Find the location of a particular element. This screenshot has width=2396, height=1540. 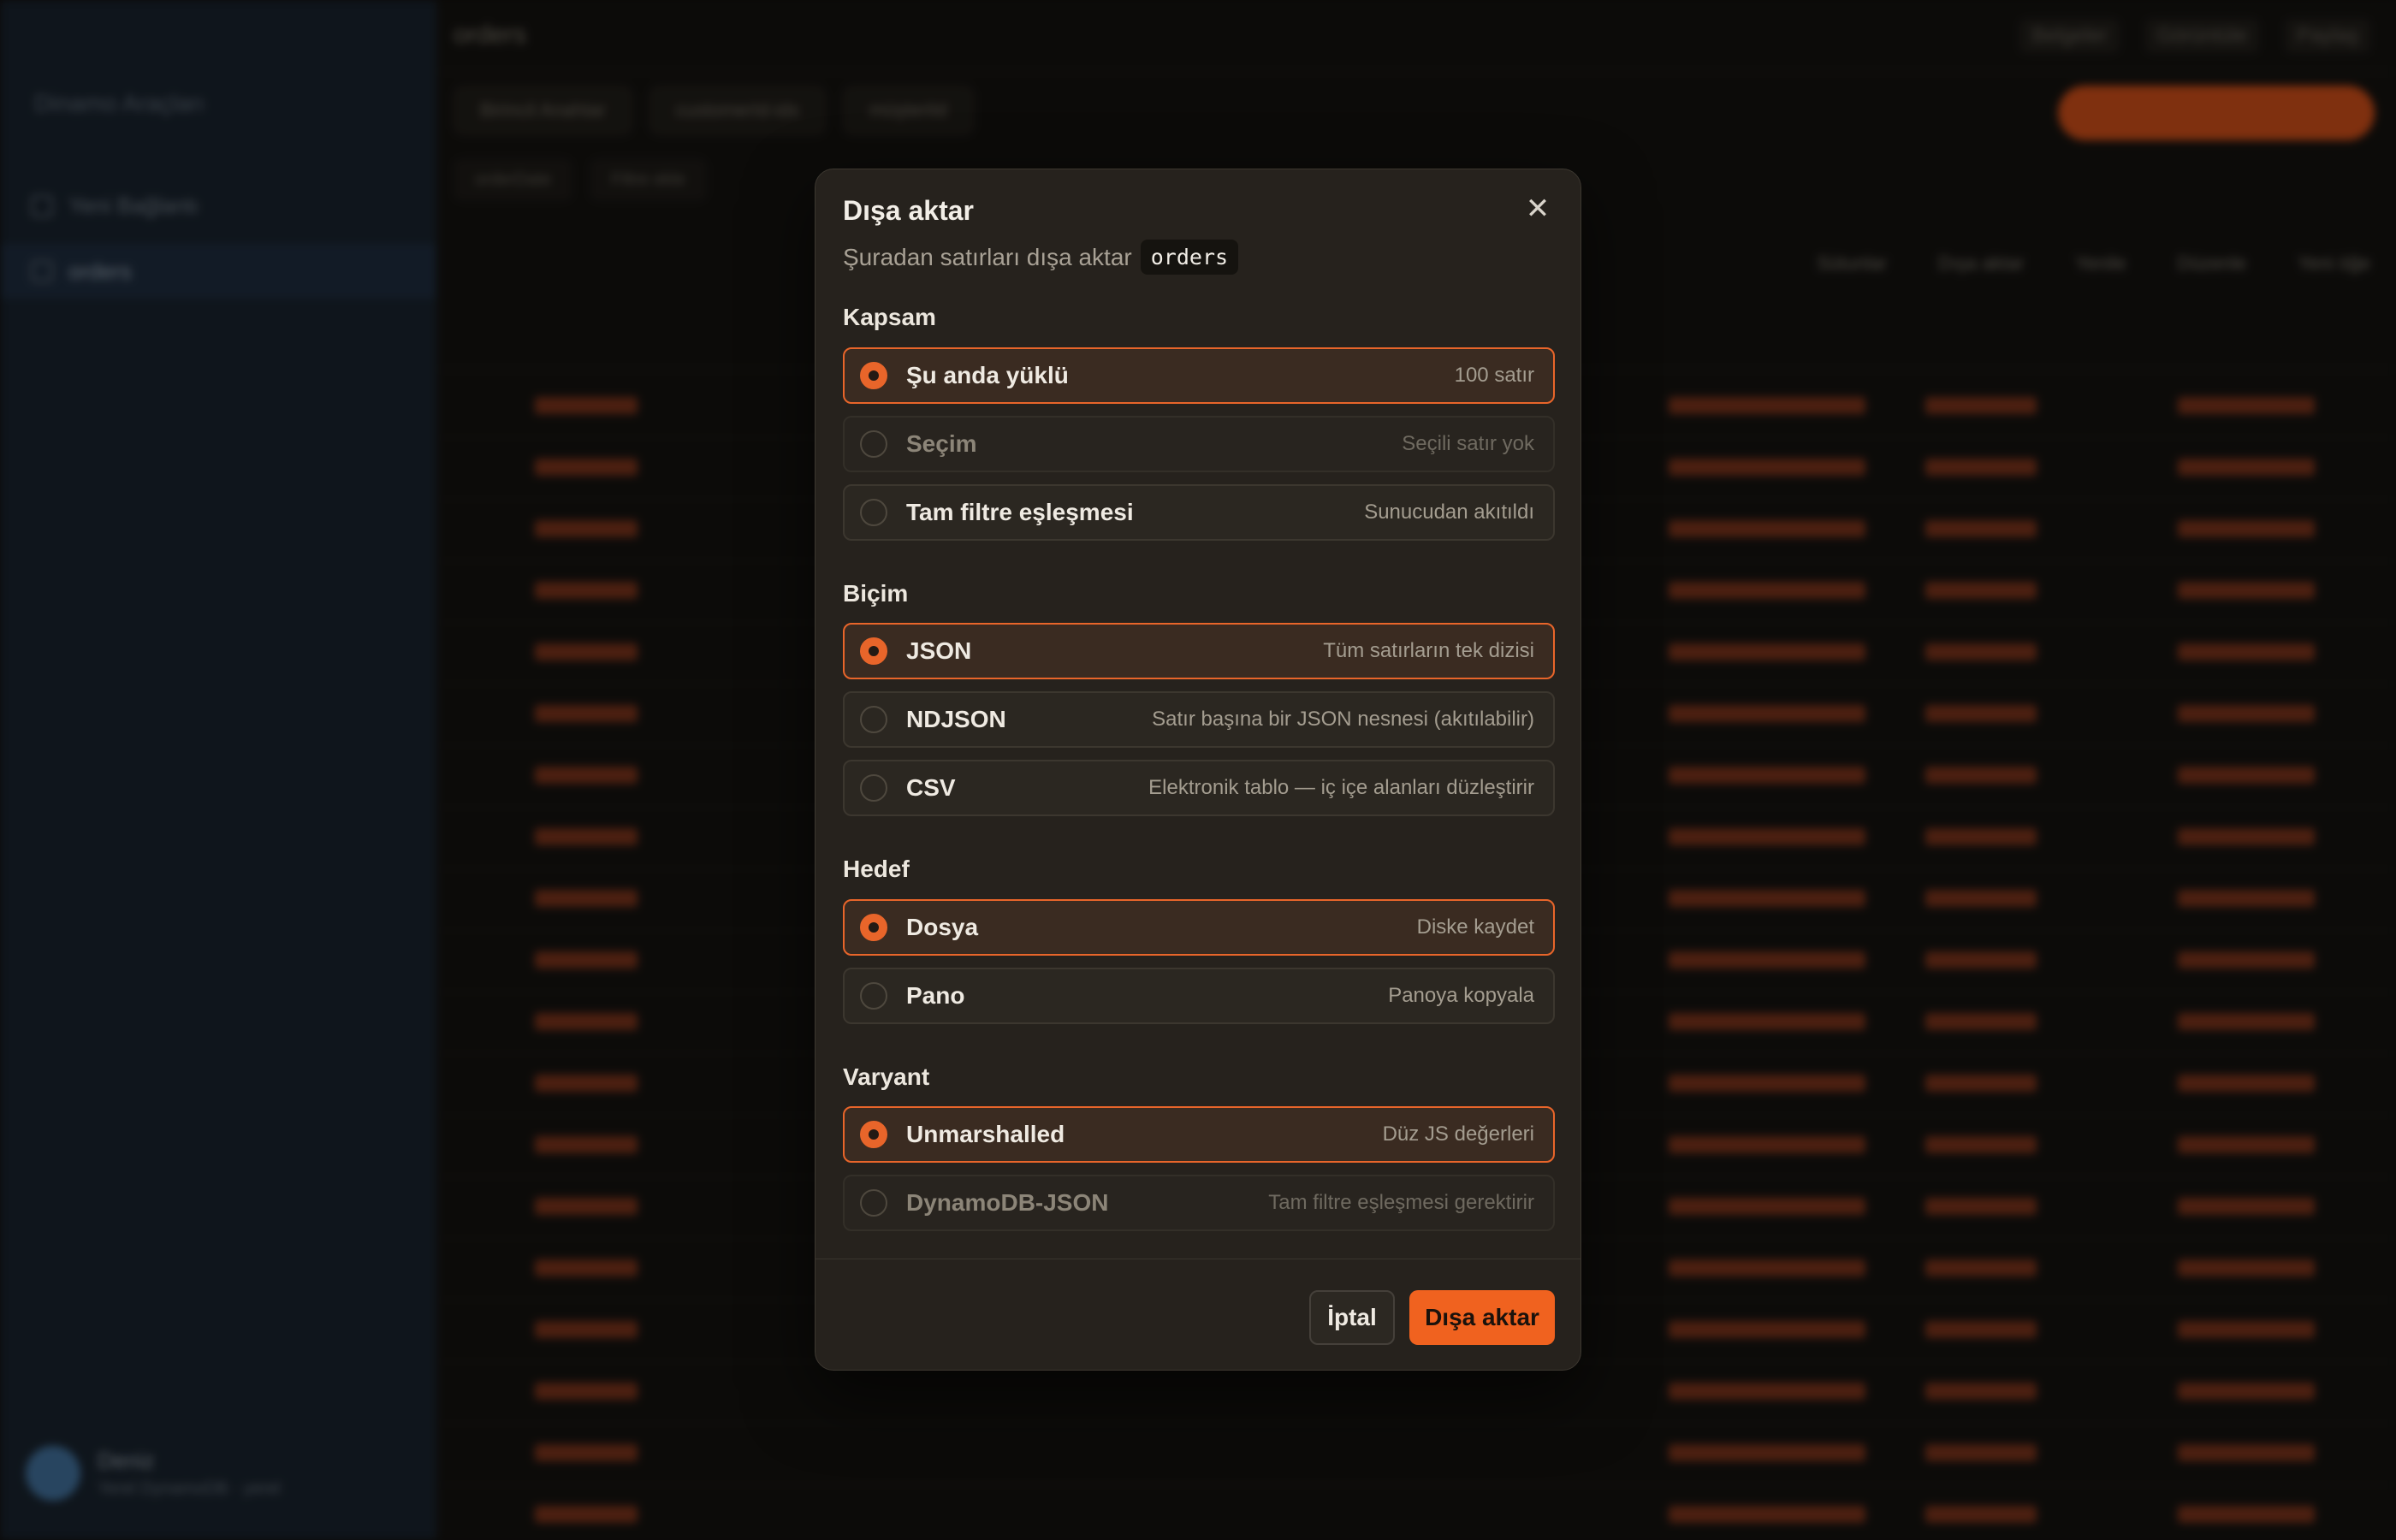

option-scope-full-filter: Tam filtre eşleşmesi Sunucudan akıtıldı is located at coordinates (1199, 512).